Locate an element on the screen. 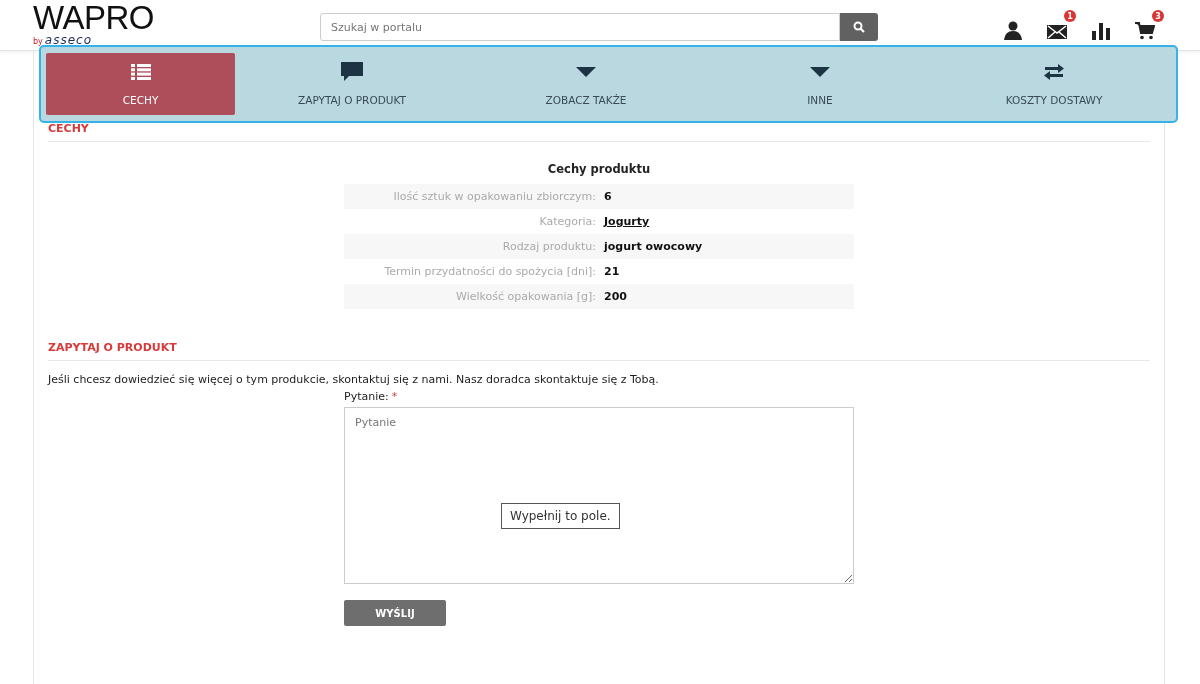 Image resolution: width=1200 pixels, height=684 pixels. logo-wordmark: WAPRO is located at coordinates (176, 18).